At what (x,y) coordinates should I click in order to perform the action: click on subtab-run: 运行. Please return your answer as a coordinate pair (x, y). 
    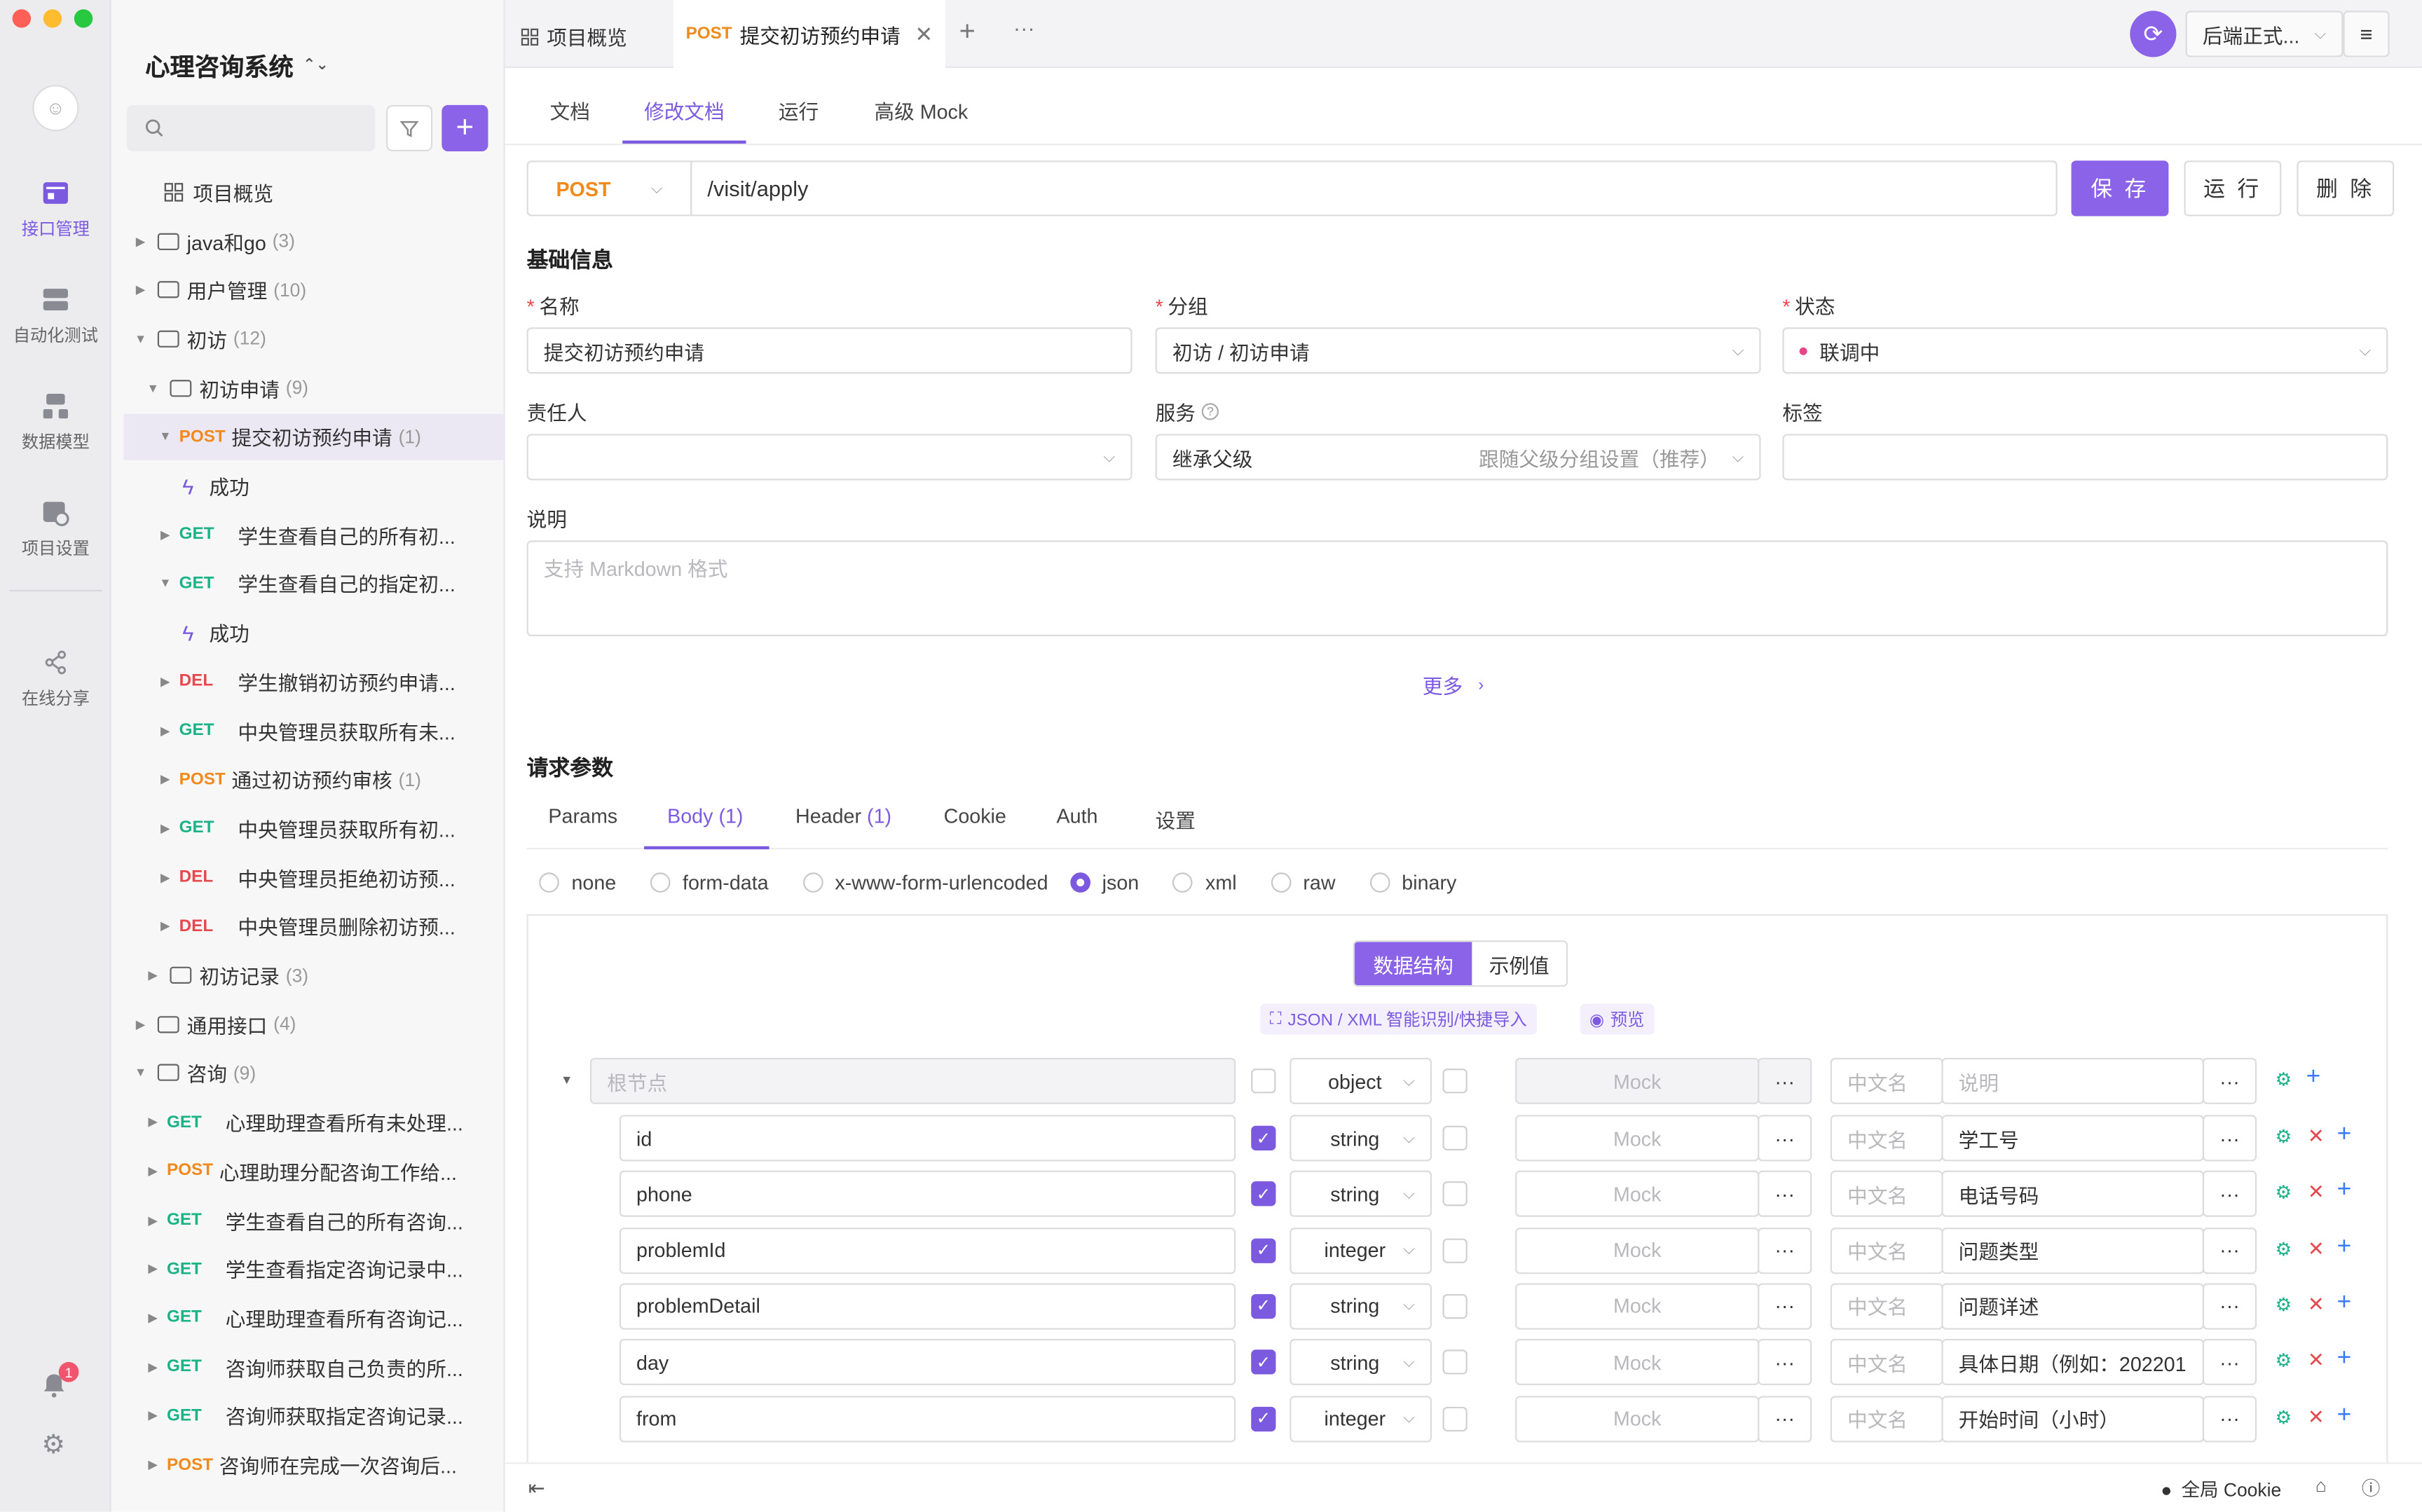
    Looking at the image, I should click on (799, 110).